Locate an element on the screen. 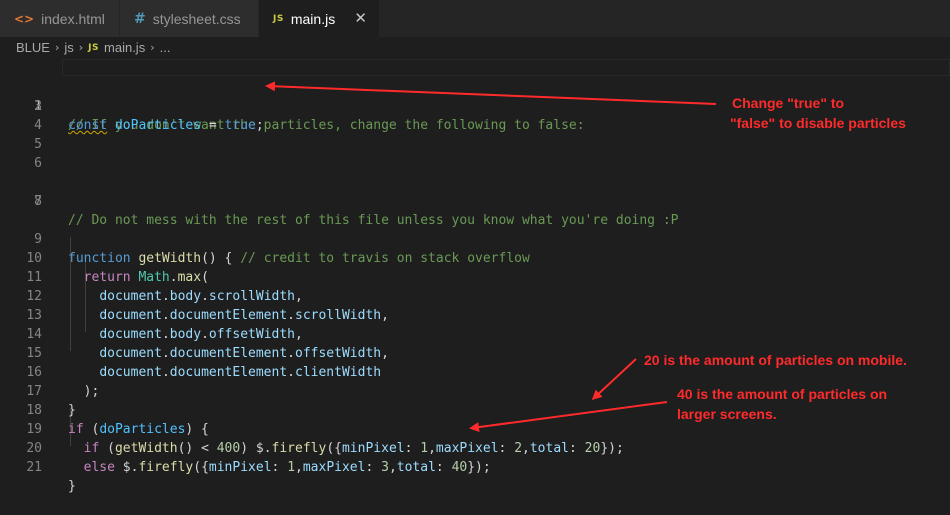 This screenshot has width=950, height=515. html-file-icon: <> is located at coordinates (24, 18).